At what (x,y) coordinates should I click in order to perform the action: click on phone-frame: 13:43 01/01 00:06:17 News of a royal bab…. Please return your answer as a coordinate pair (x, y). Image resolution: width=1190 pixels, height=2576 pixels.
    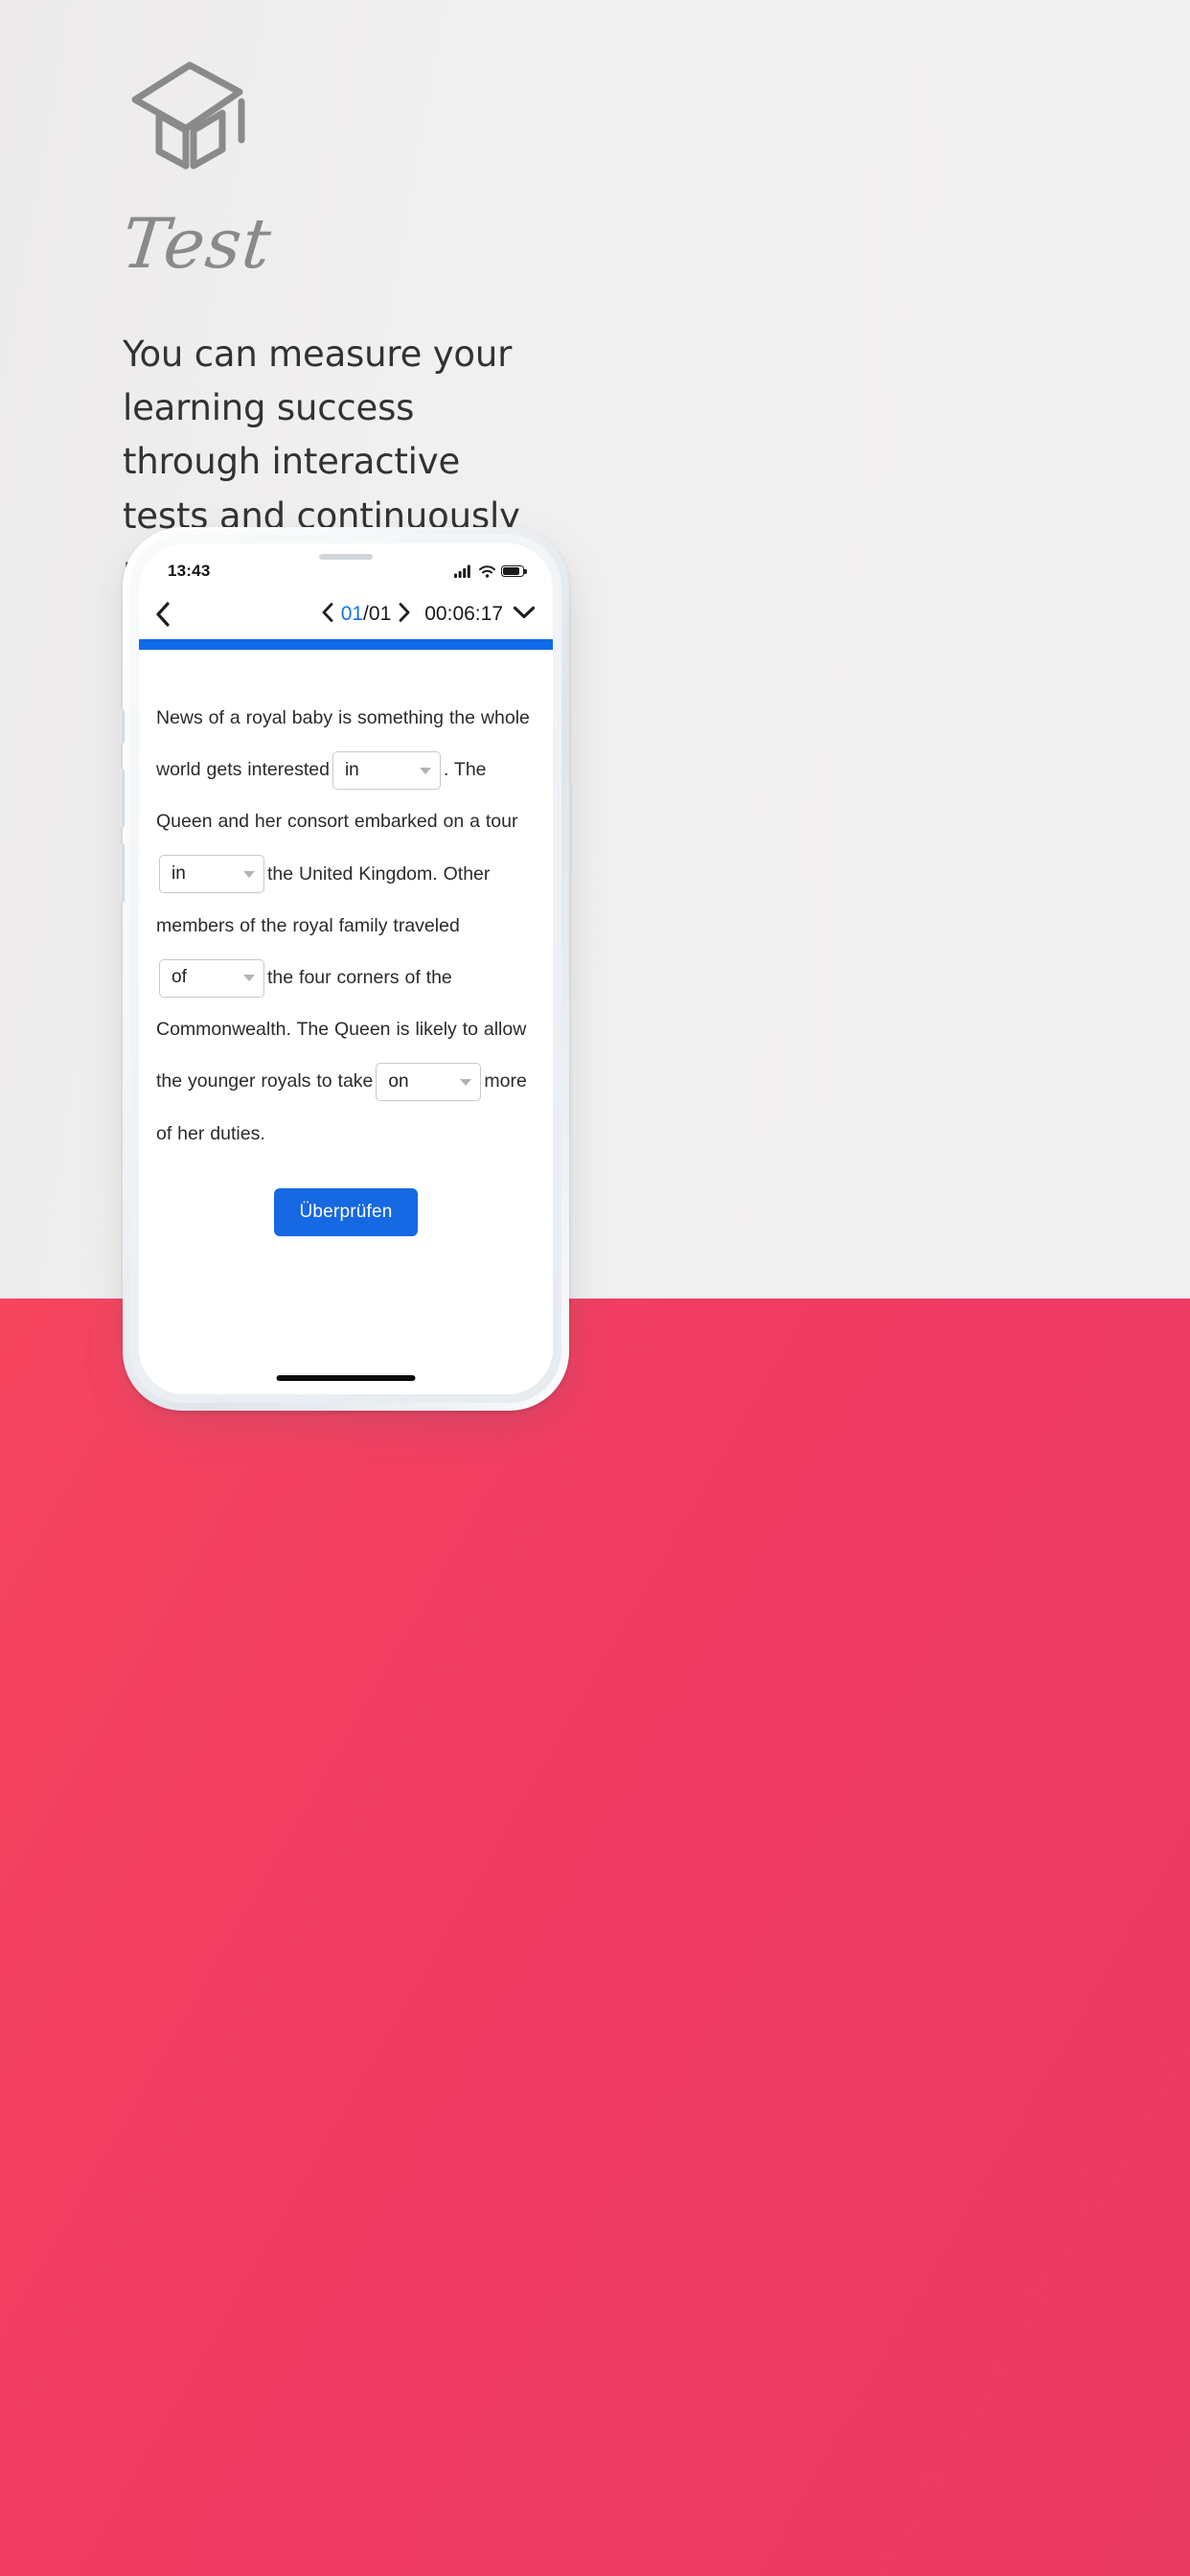
    Looking at the image, I should click on (346, 969).